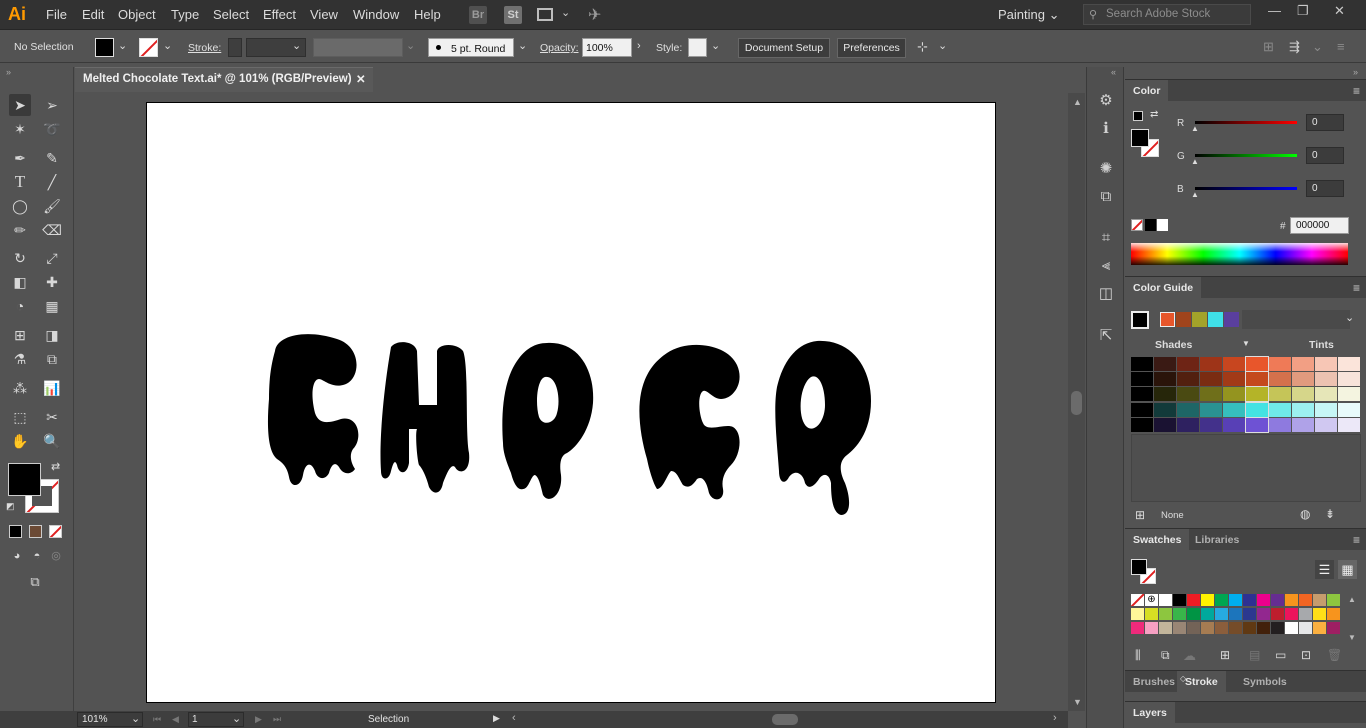  I want to click on type-tool-icon: T, so click(20, 182).